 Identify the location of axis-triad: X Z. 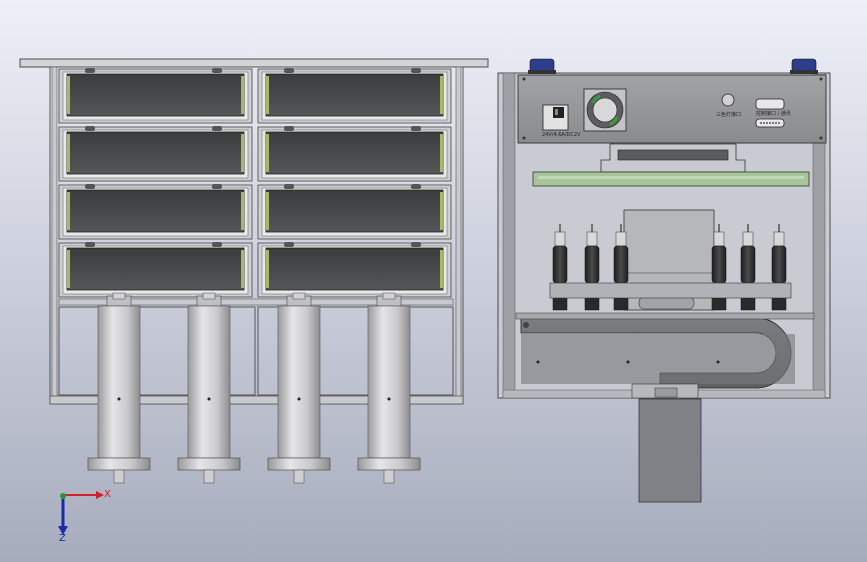
(84, 516).